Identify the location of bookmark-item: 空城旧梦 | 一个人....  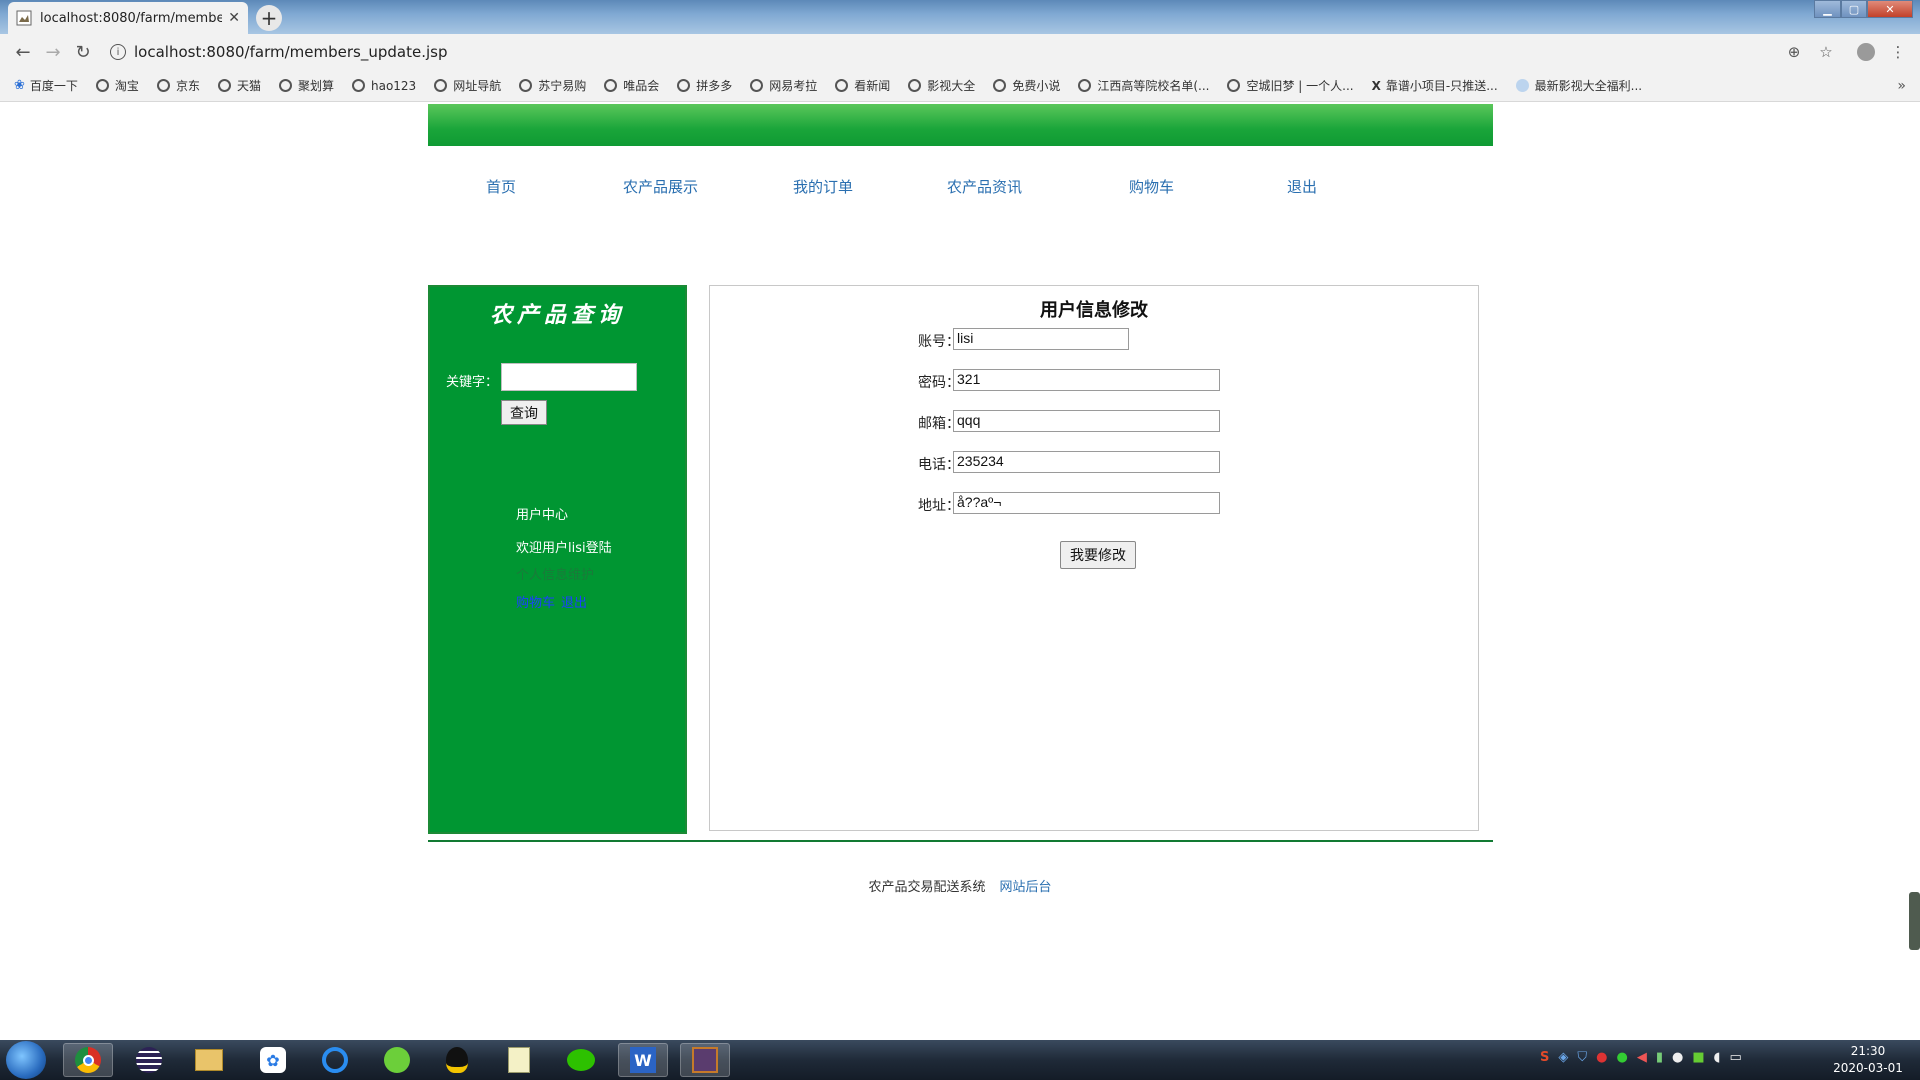
(1290, 85).